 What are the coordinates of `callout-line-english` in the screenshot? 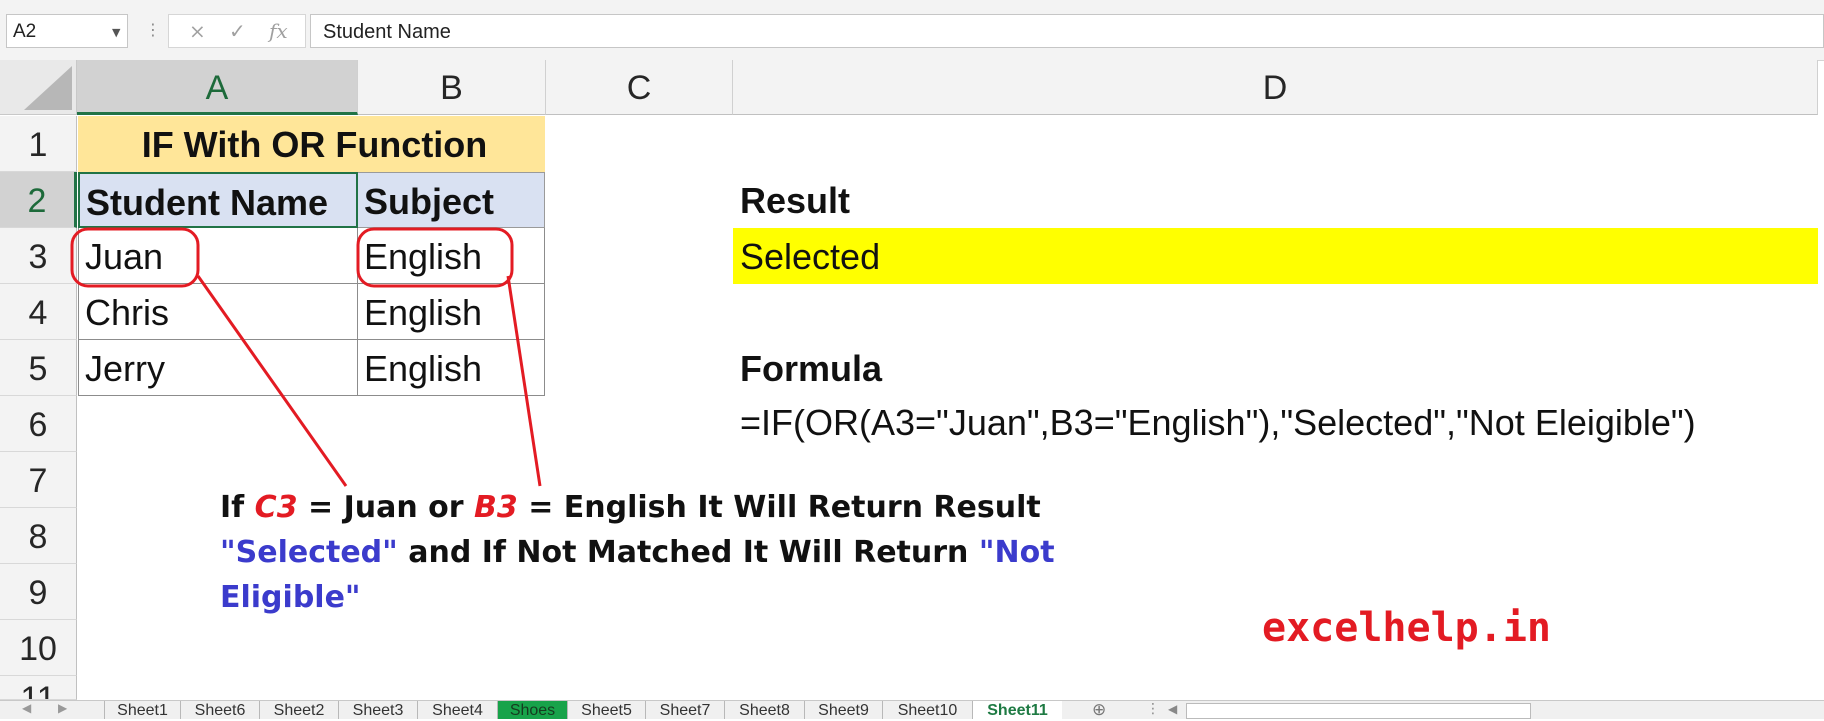 It's located at (524, 381).